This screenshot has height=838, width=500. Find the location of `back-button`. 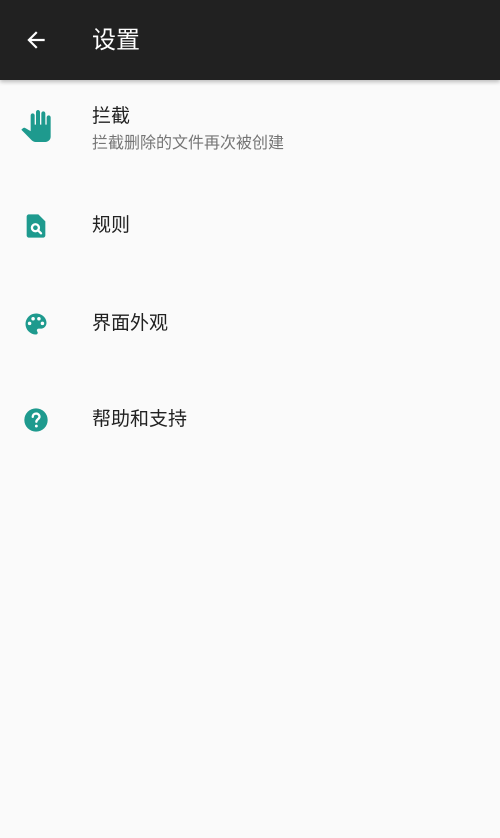

back-button is located at coordinates (36, 40).